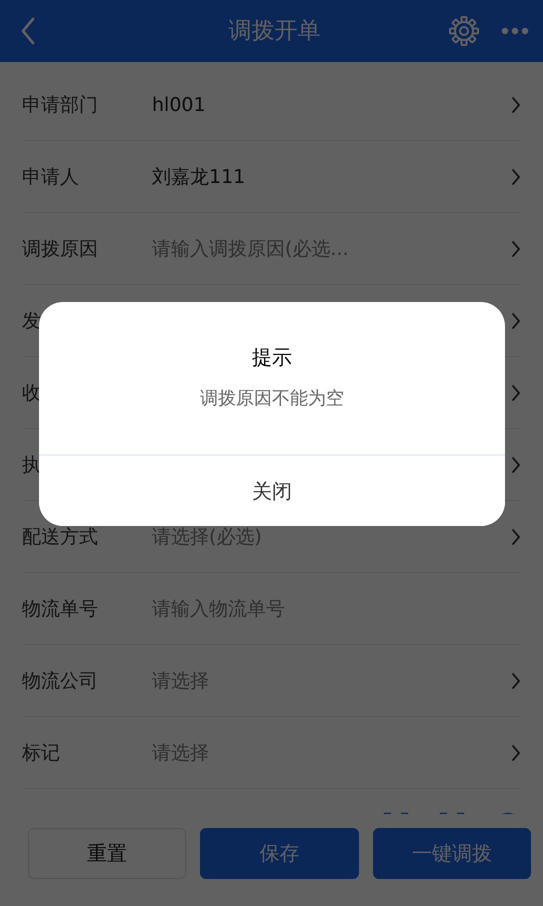  I want to click on field-label: 标记, so click(41, 753).